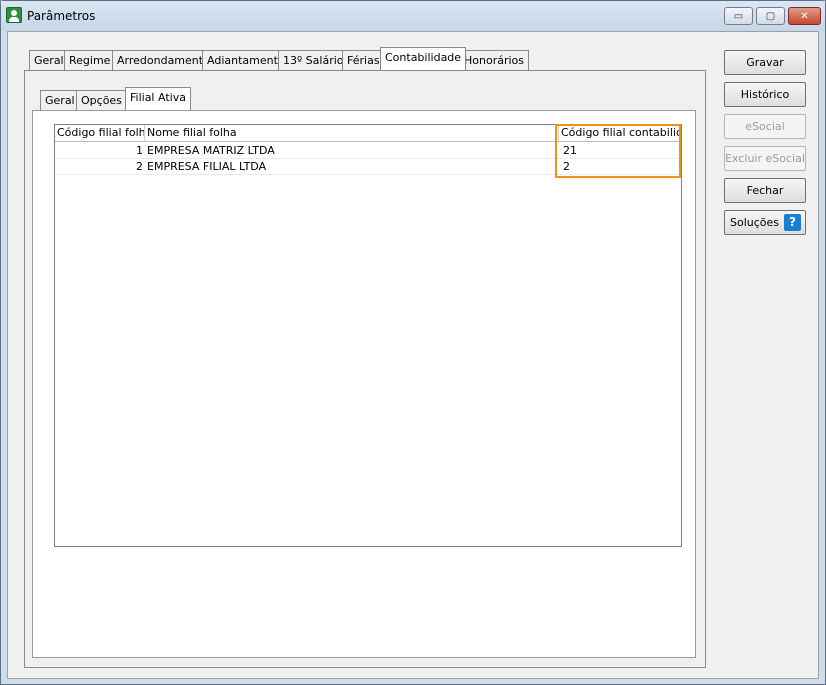 This screenshot has width=826, height=685. What do you see at coordinates (14, 15) in the screenshot?
I see `app-person-icon` at bounding box center [14, 15].